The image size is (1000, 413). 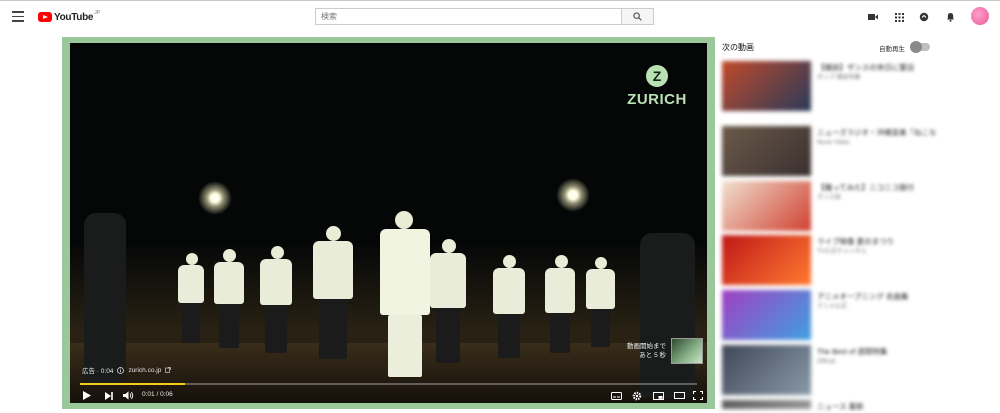 I want to click on external-link-icon, so click(x=168, y=370).